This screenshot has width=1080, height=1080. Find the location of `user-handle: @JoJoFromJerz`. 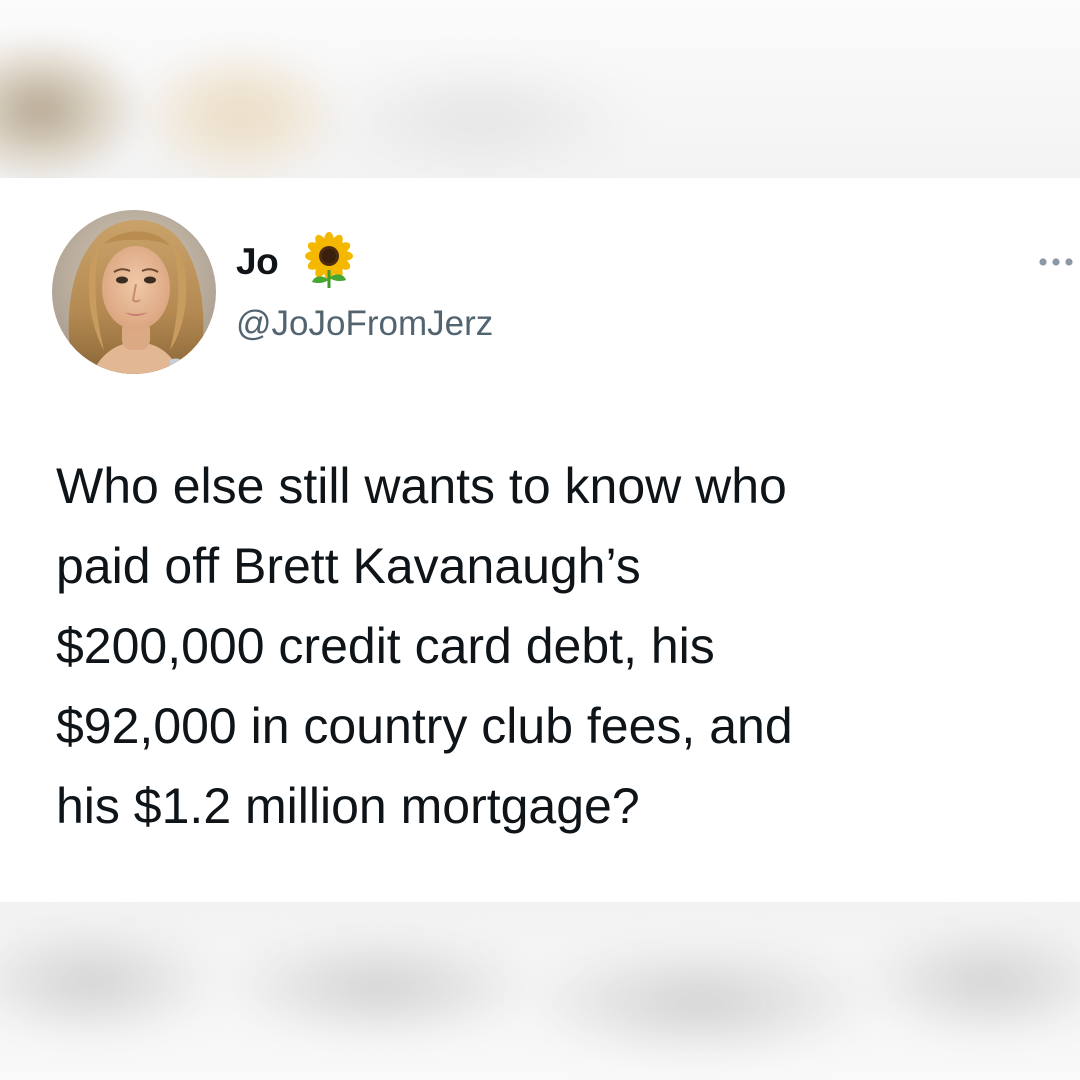

user-handle: @JoJoFromJerz is located at coordinates (364, 324).